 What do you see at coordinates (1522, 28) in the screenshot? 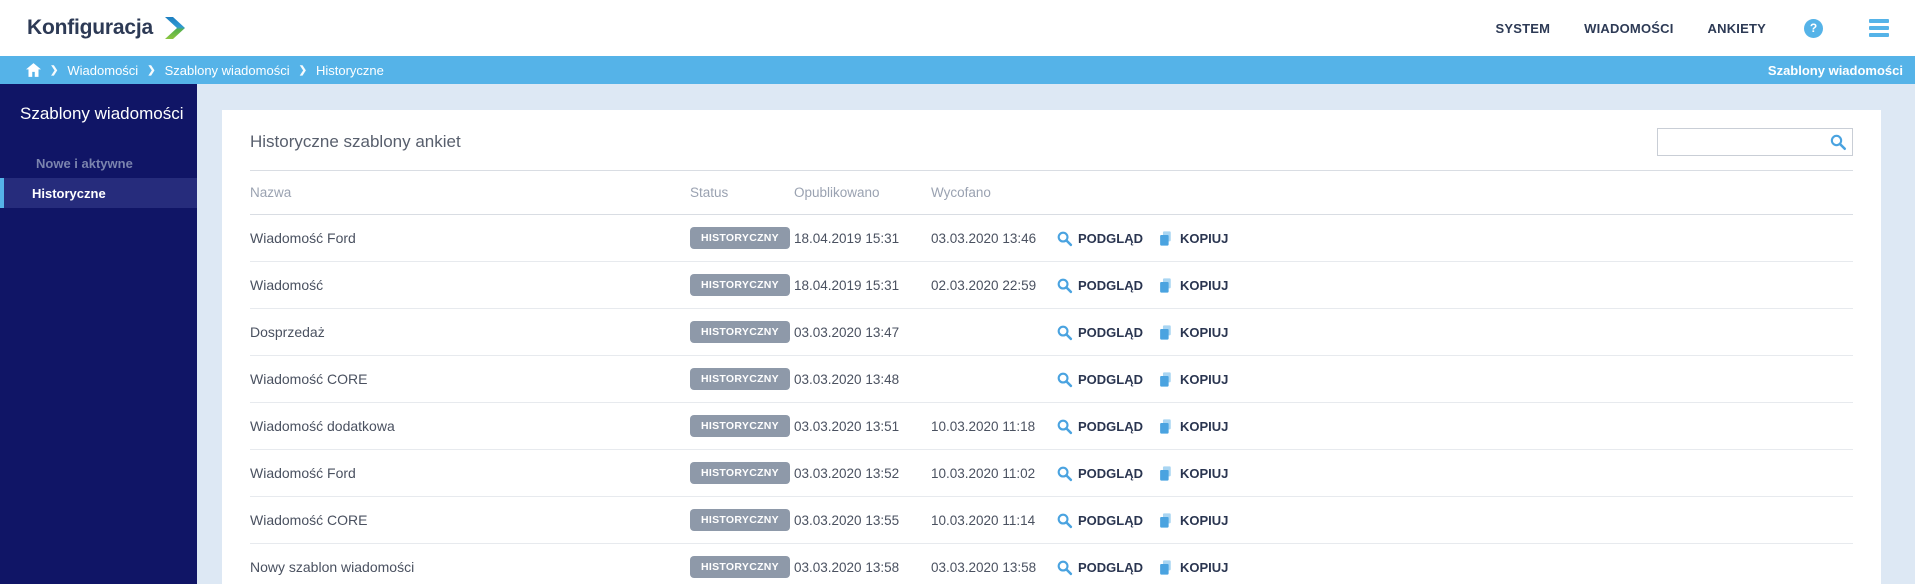
I see `nav-item-system: SYSTEM` at bounding box center [1522, 28].